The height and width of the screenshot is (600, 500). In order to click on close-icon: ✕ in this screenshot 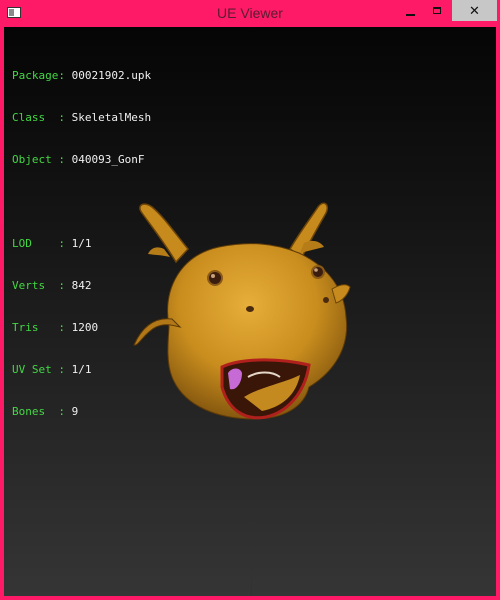, I will do `click(474, 10)`.